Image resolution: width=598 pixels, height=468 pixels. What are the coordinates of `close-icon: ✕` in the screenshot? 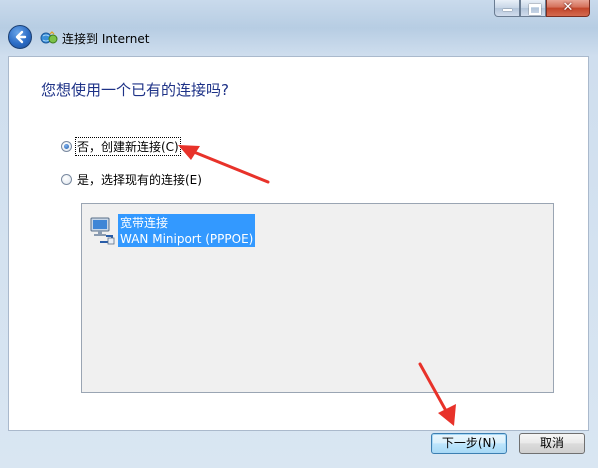 It's located at (568, 7).